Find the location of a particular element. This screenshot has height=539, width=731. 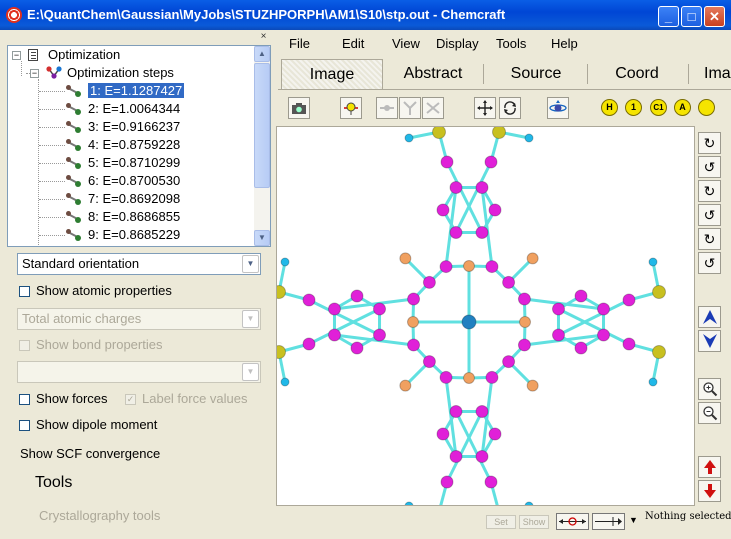

tree-optimization-steps: Optimization steps is located at coordinates (120, 73).